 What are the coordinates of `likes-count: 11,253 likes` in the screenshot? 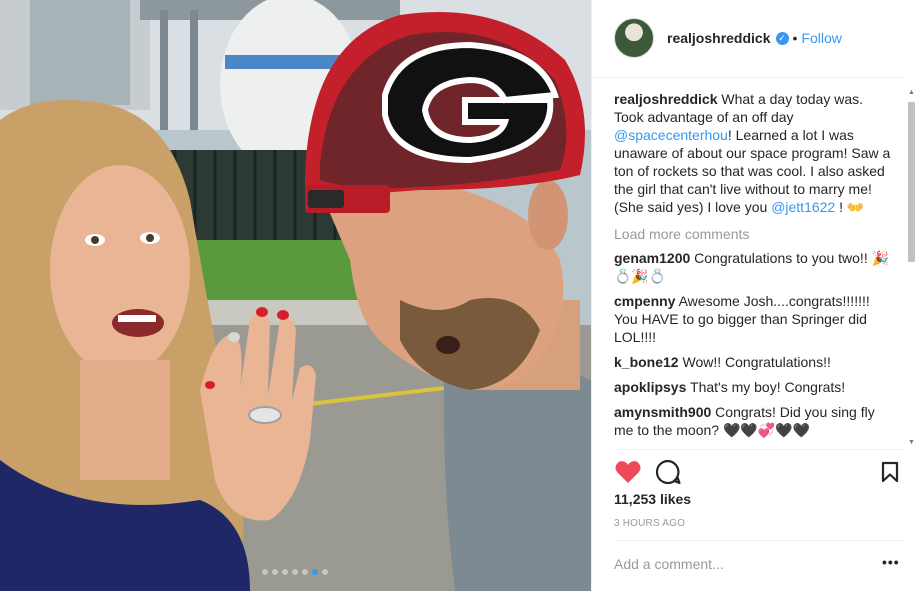 It's located at (652, 499).